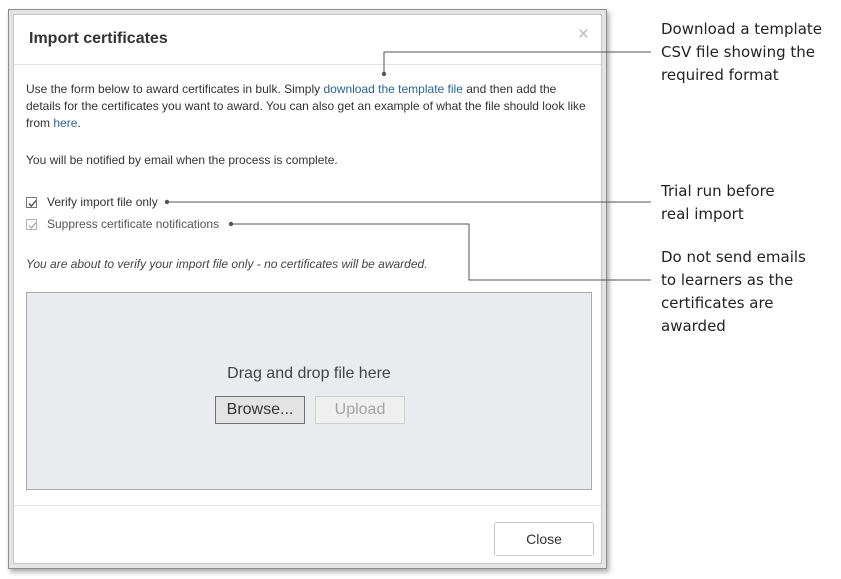  Describe the element at coordinates (718, 202) in the screenshot. I see `callout-trial-run: Trial run before real import` at that location.